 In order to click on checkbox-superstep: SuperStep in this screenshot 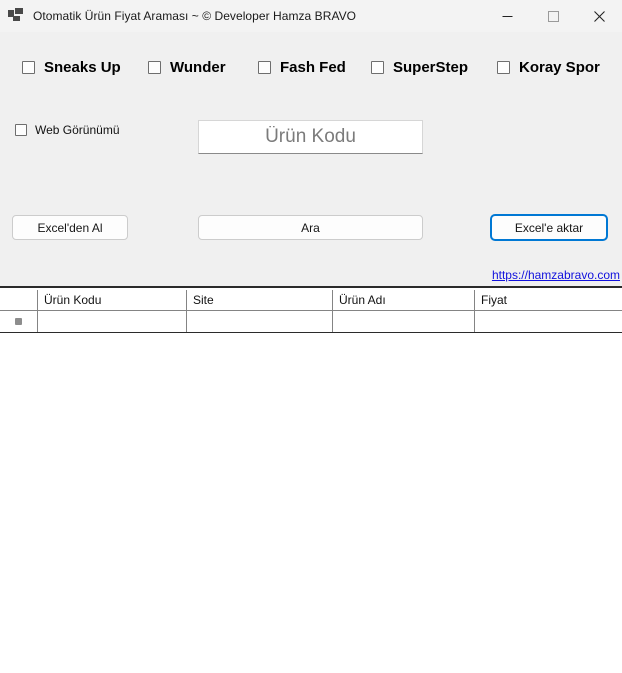, I will do `click(419, 67)`.